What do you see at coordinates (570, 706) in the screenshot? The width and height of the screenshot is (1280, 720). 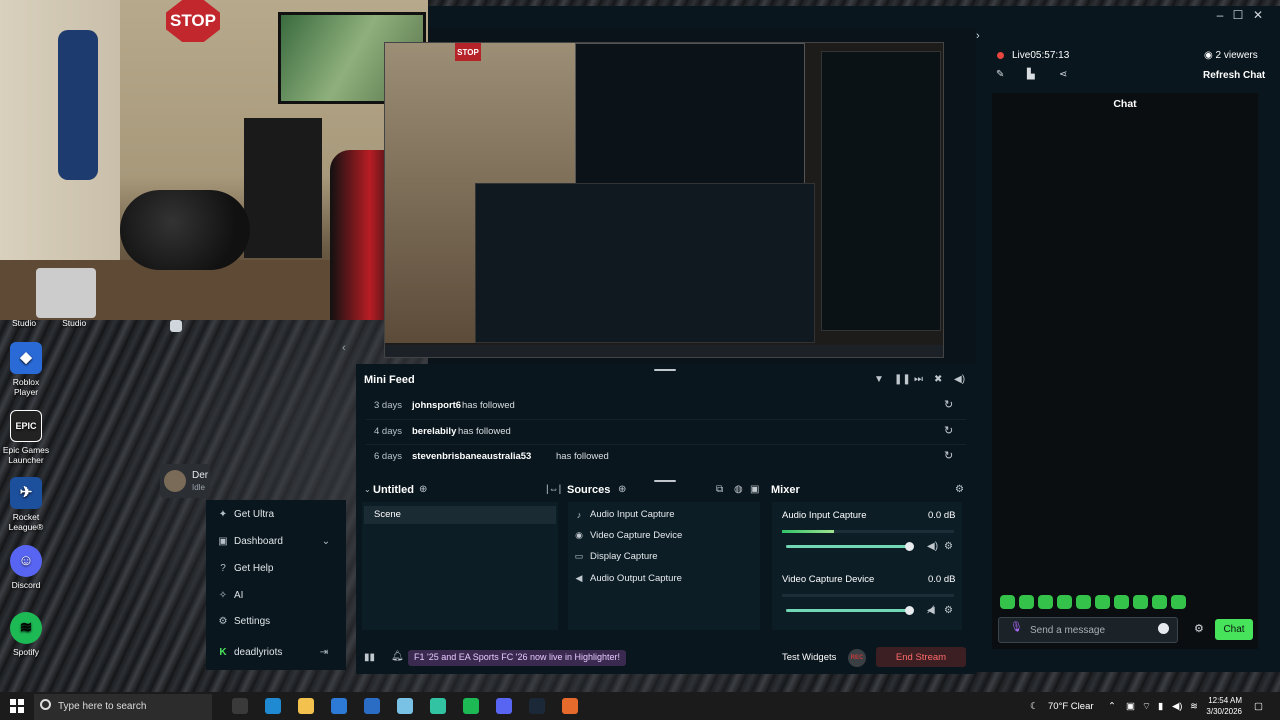 I see `firefox-icon` at bounding box center [570, 706].